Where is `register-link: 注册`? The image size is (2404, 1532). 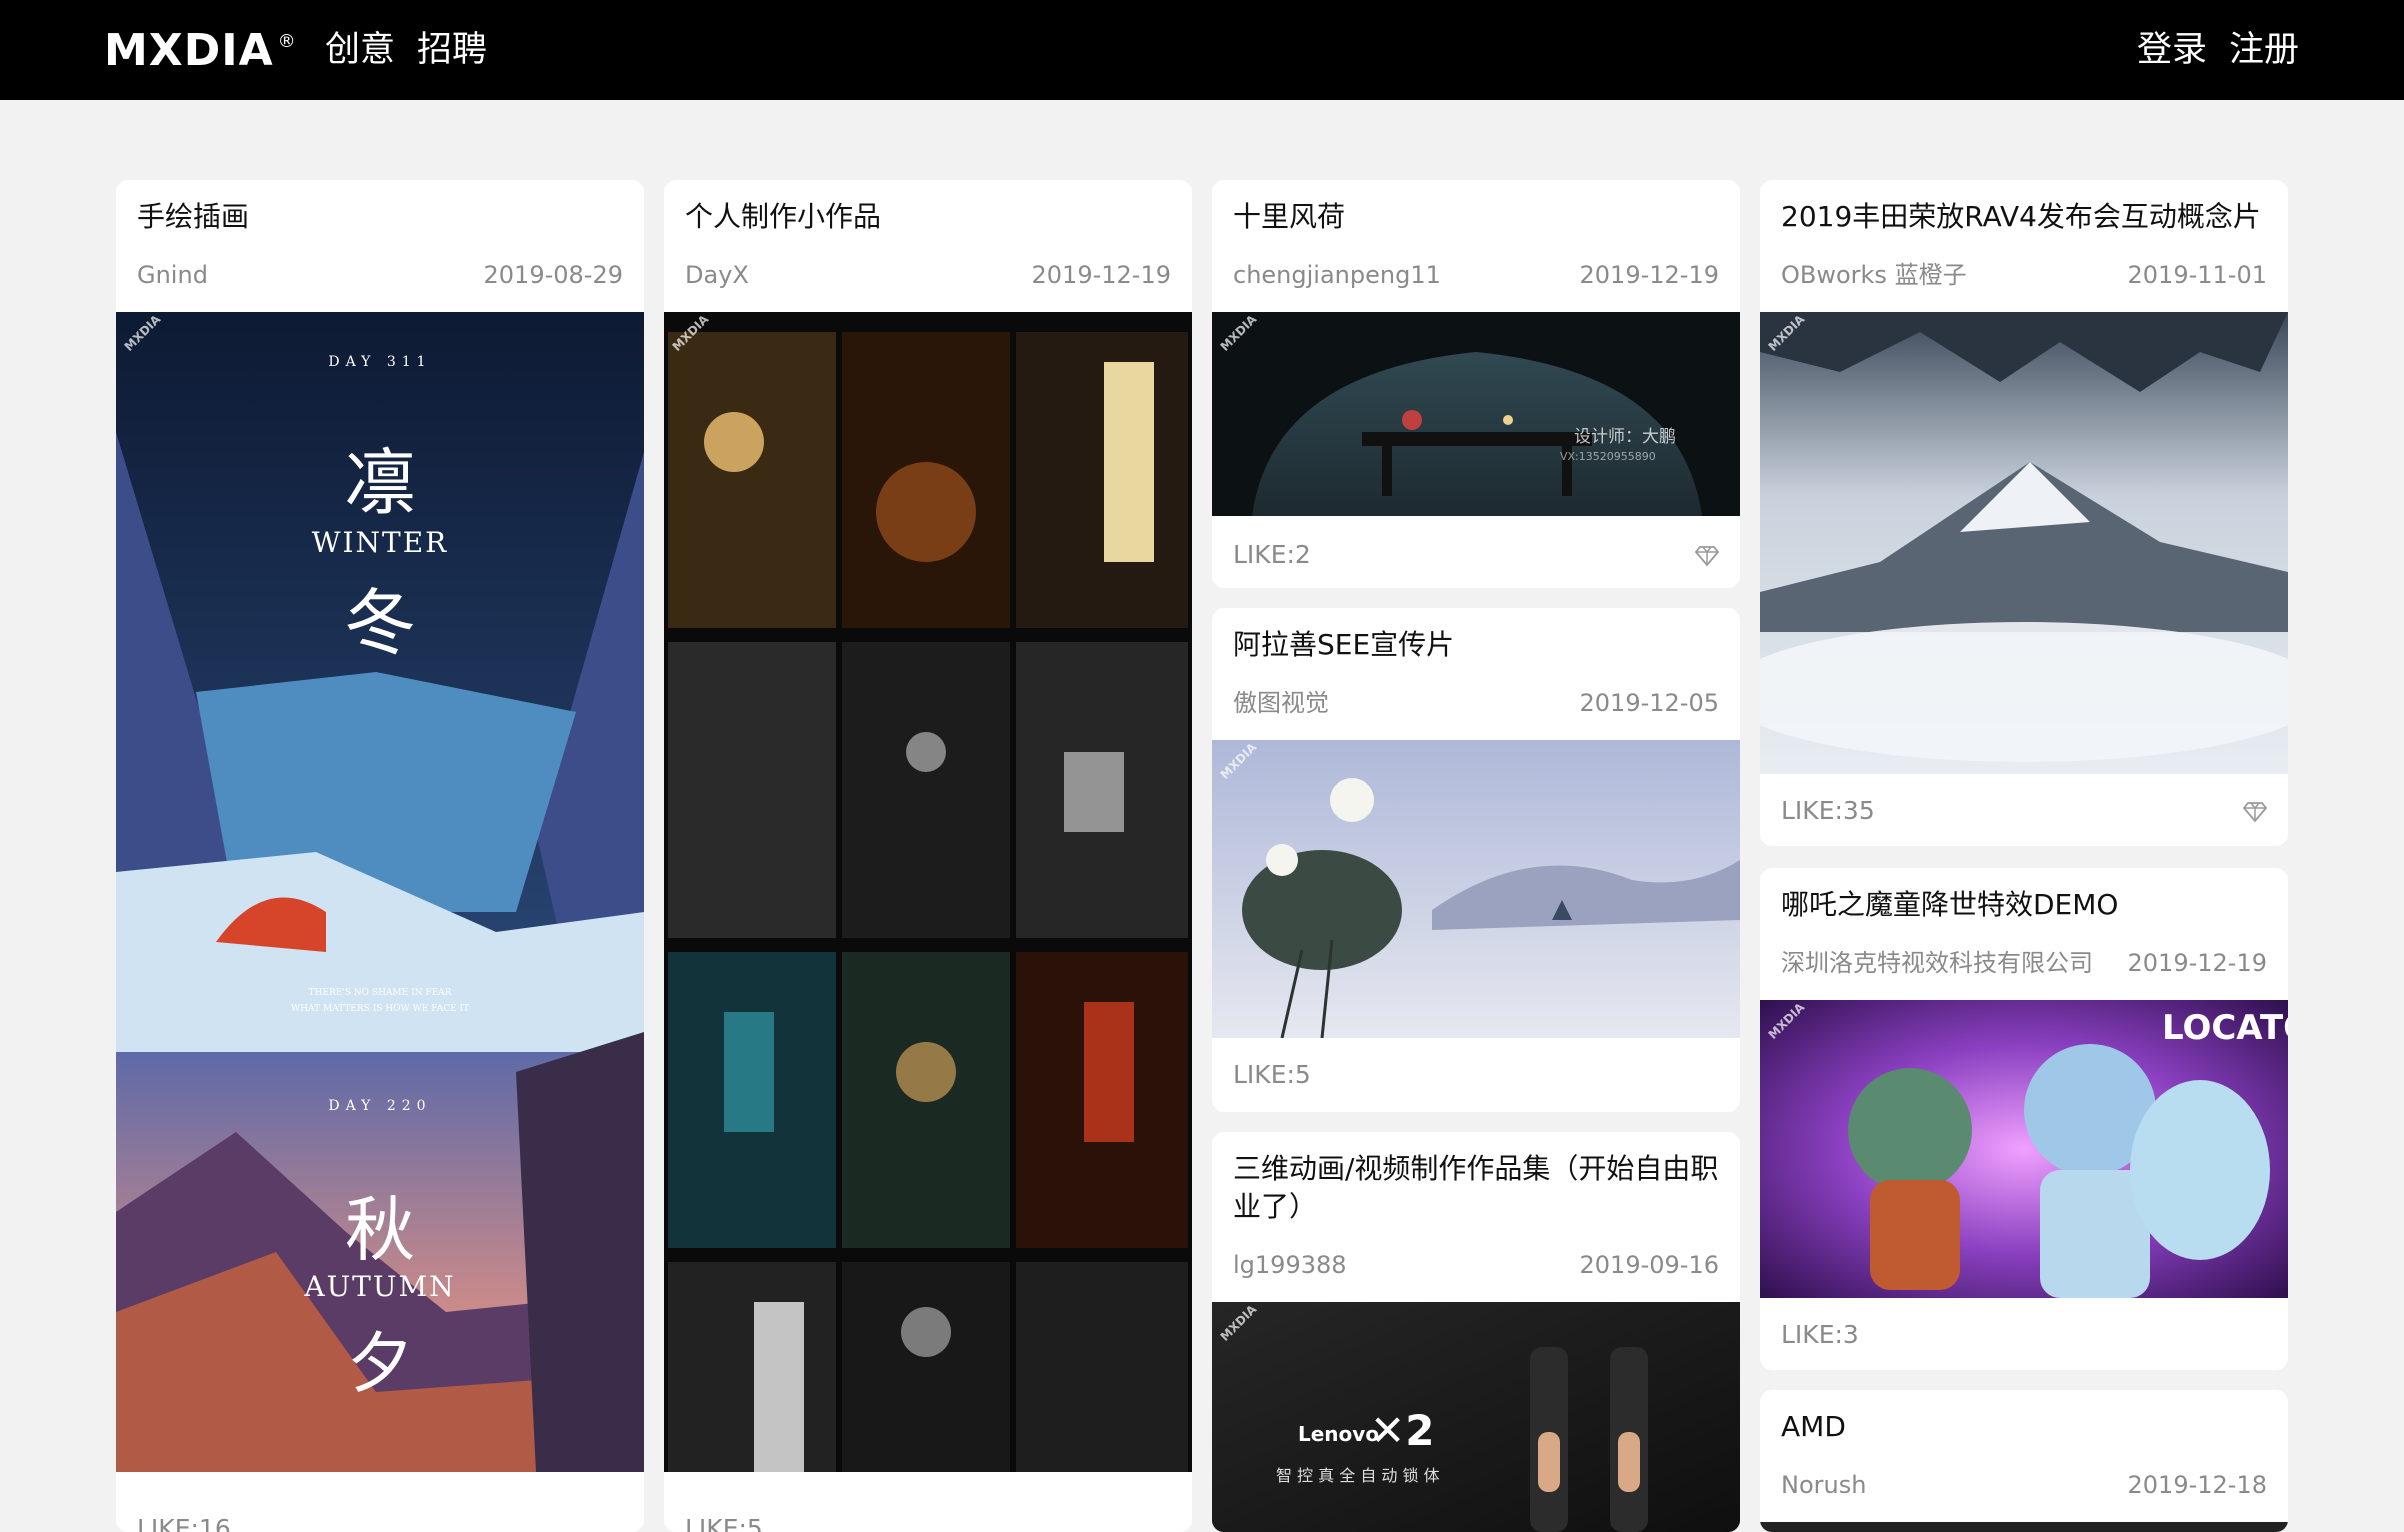 register-link: 注册 is located at coordinates (2264, 50).